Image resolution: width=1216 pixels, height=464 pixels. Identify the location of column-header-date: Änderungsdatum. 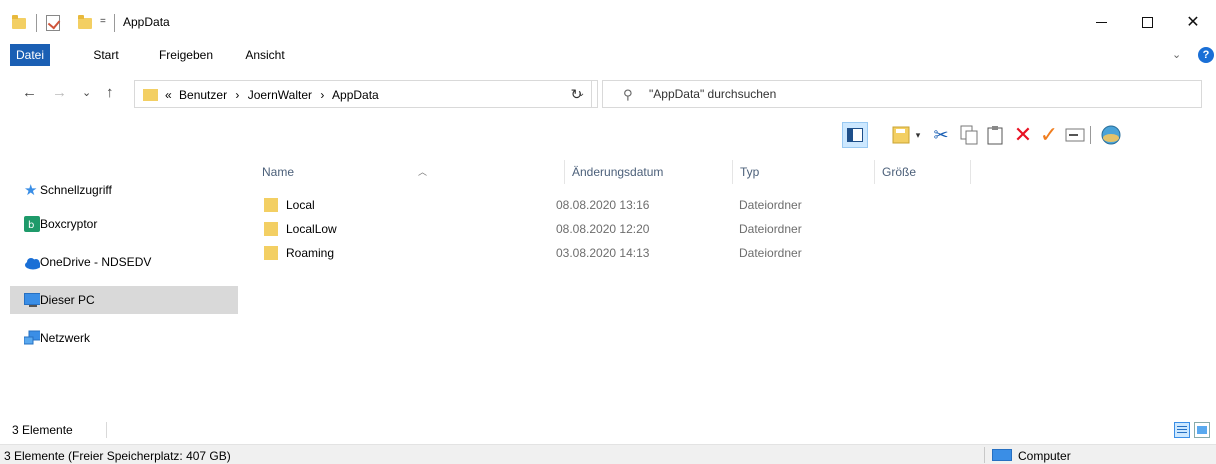
(648, 172).